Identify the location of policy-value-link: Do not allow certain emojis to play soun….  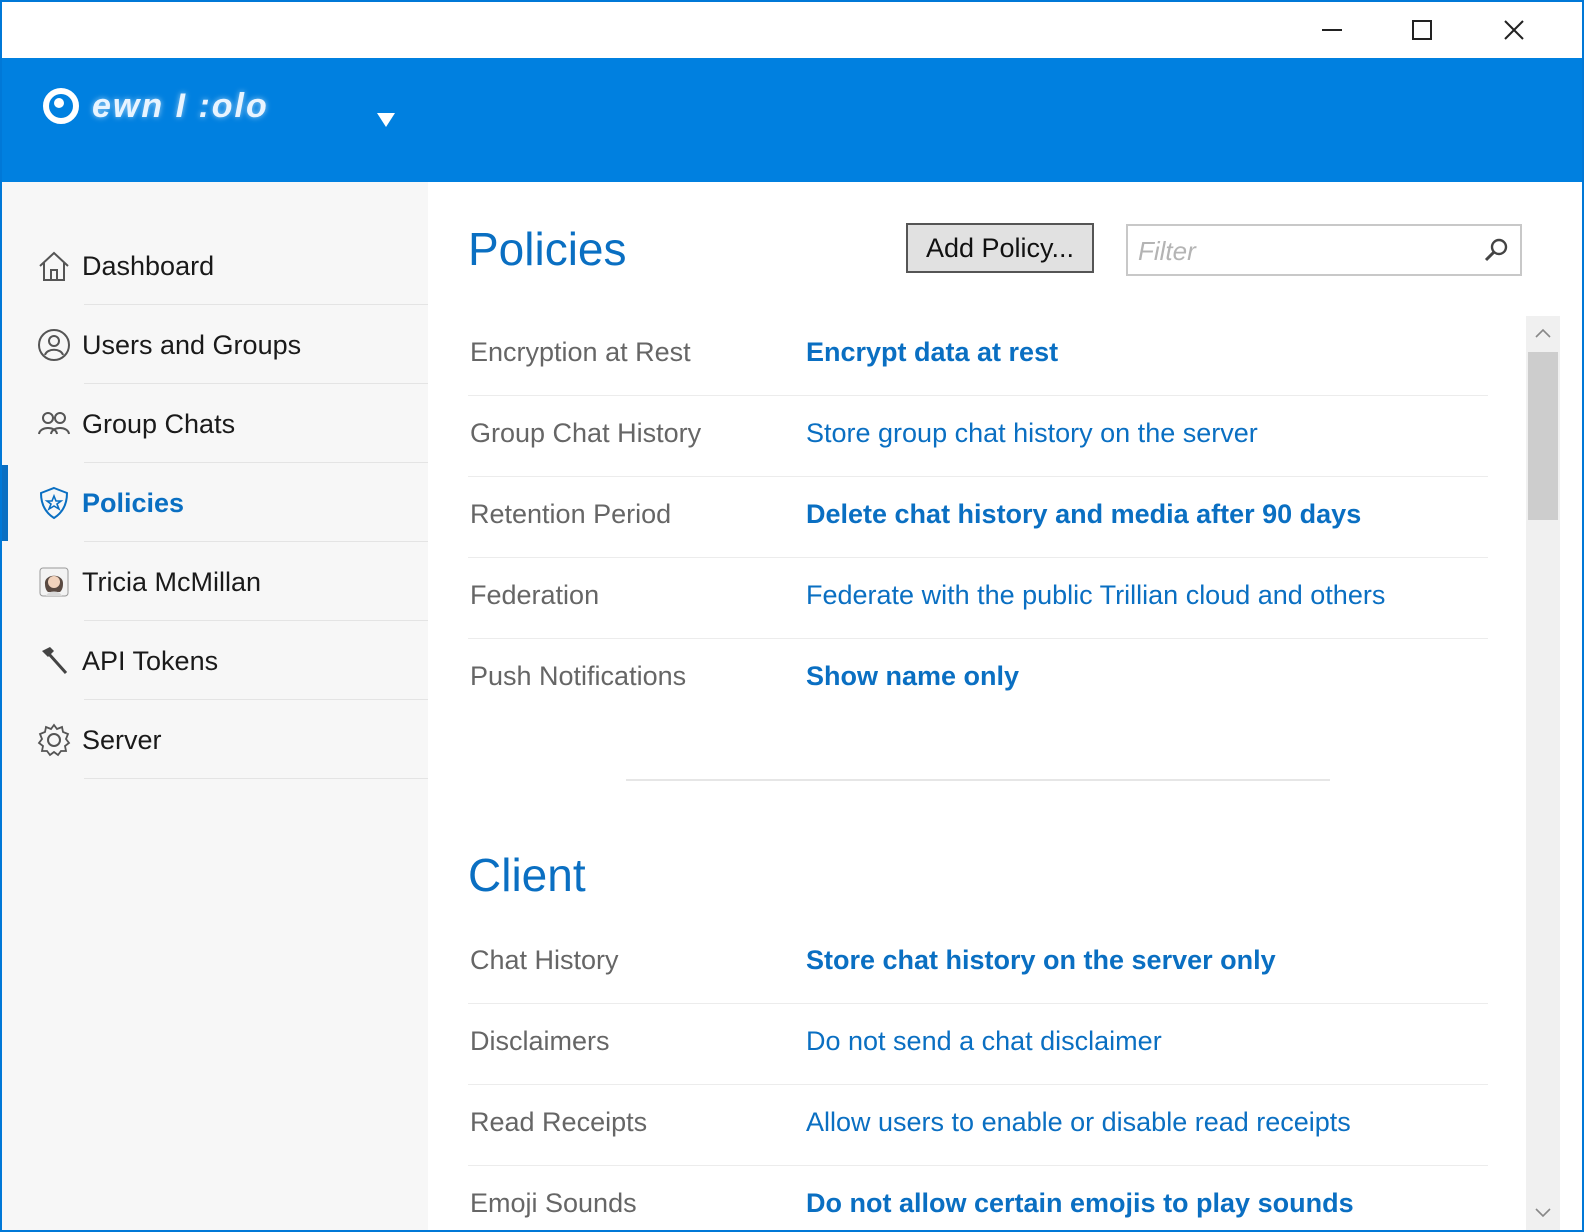
(1080, 1203).